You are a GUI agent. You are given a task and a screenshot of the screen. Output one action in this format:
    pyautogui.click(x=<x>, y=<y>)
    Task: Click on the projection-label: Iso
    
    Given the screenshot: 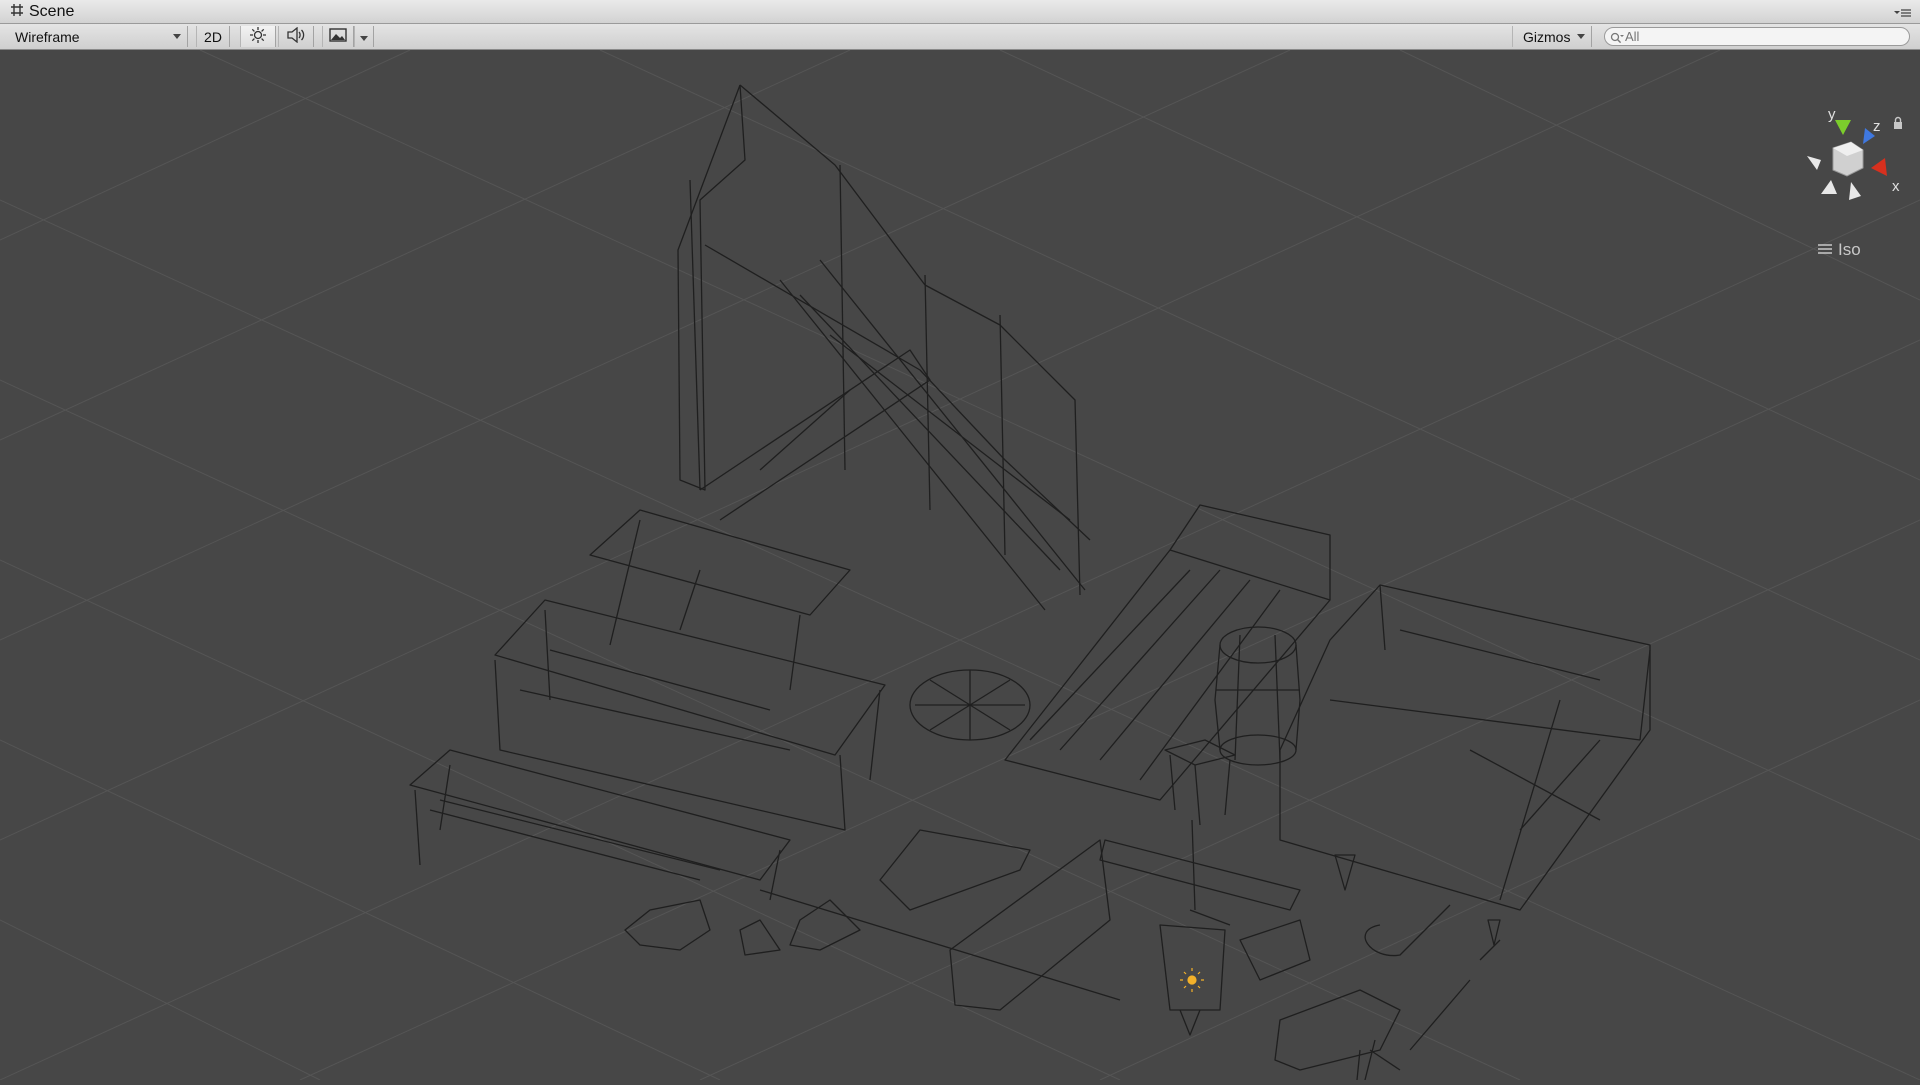 What is the action you would take?
    pyautogui.click(x=1849, y=249)
    